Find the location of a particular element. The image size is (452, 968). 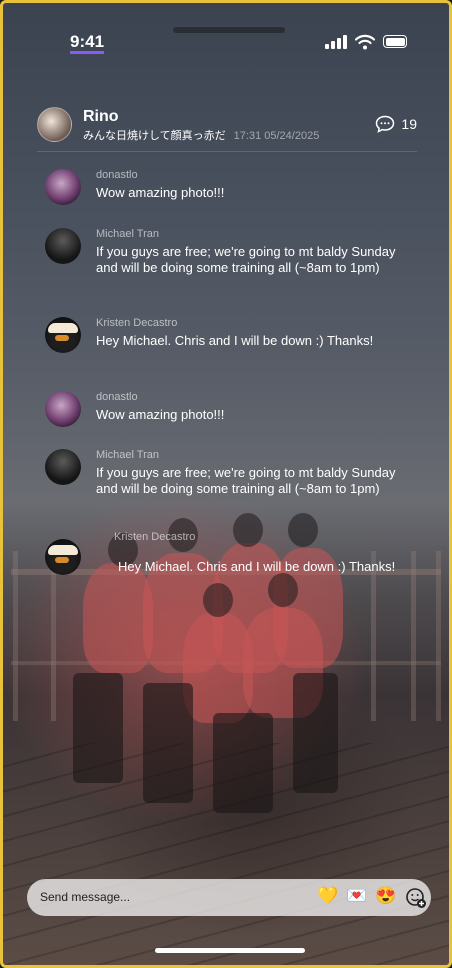

author-name: Rino is located at coordinates (101, 117).